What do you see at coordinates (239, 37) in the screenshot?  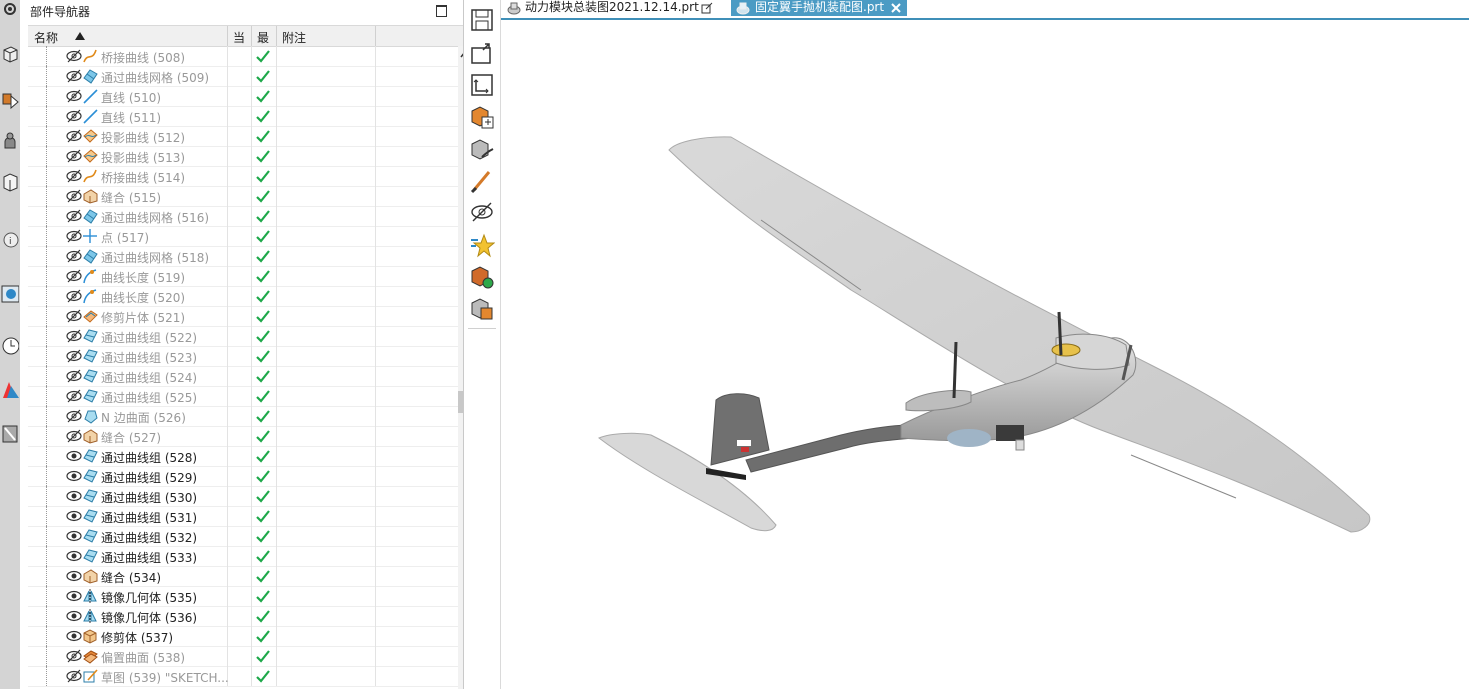 I see `column-current: 当` at bounding box center [239, 37].